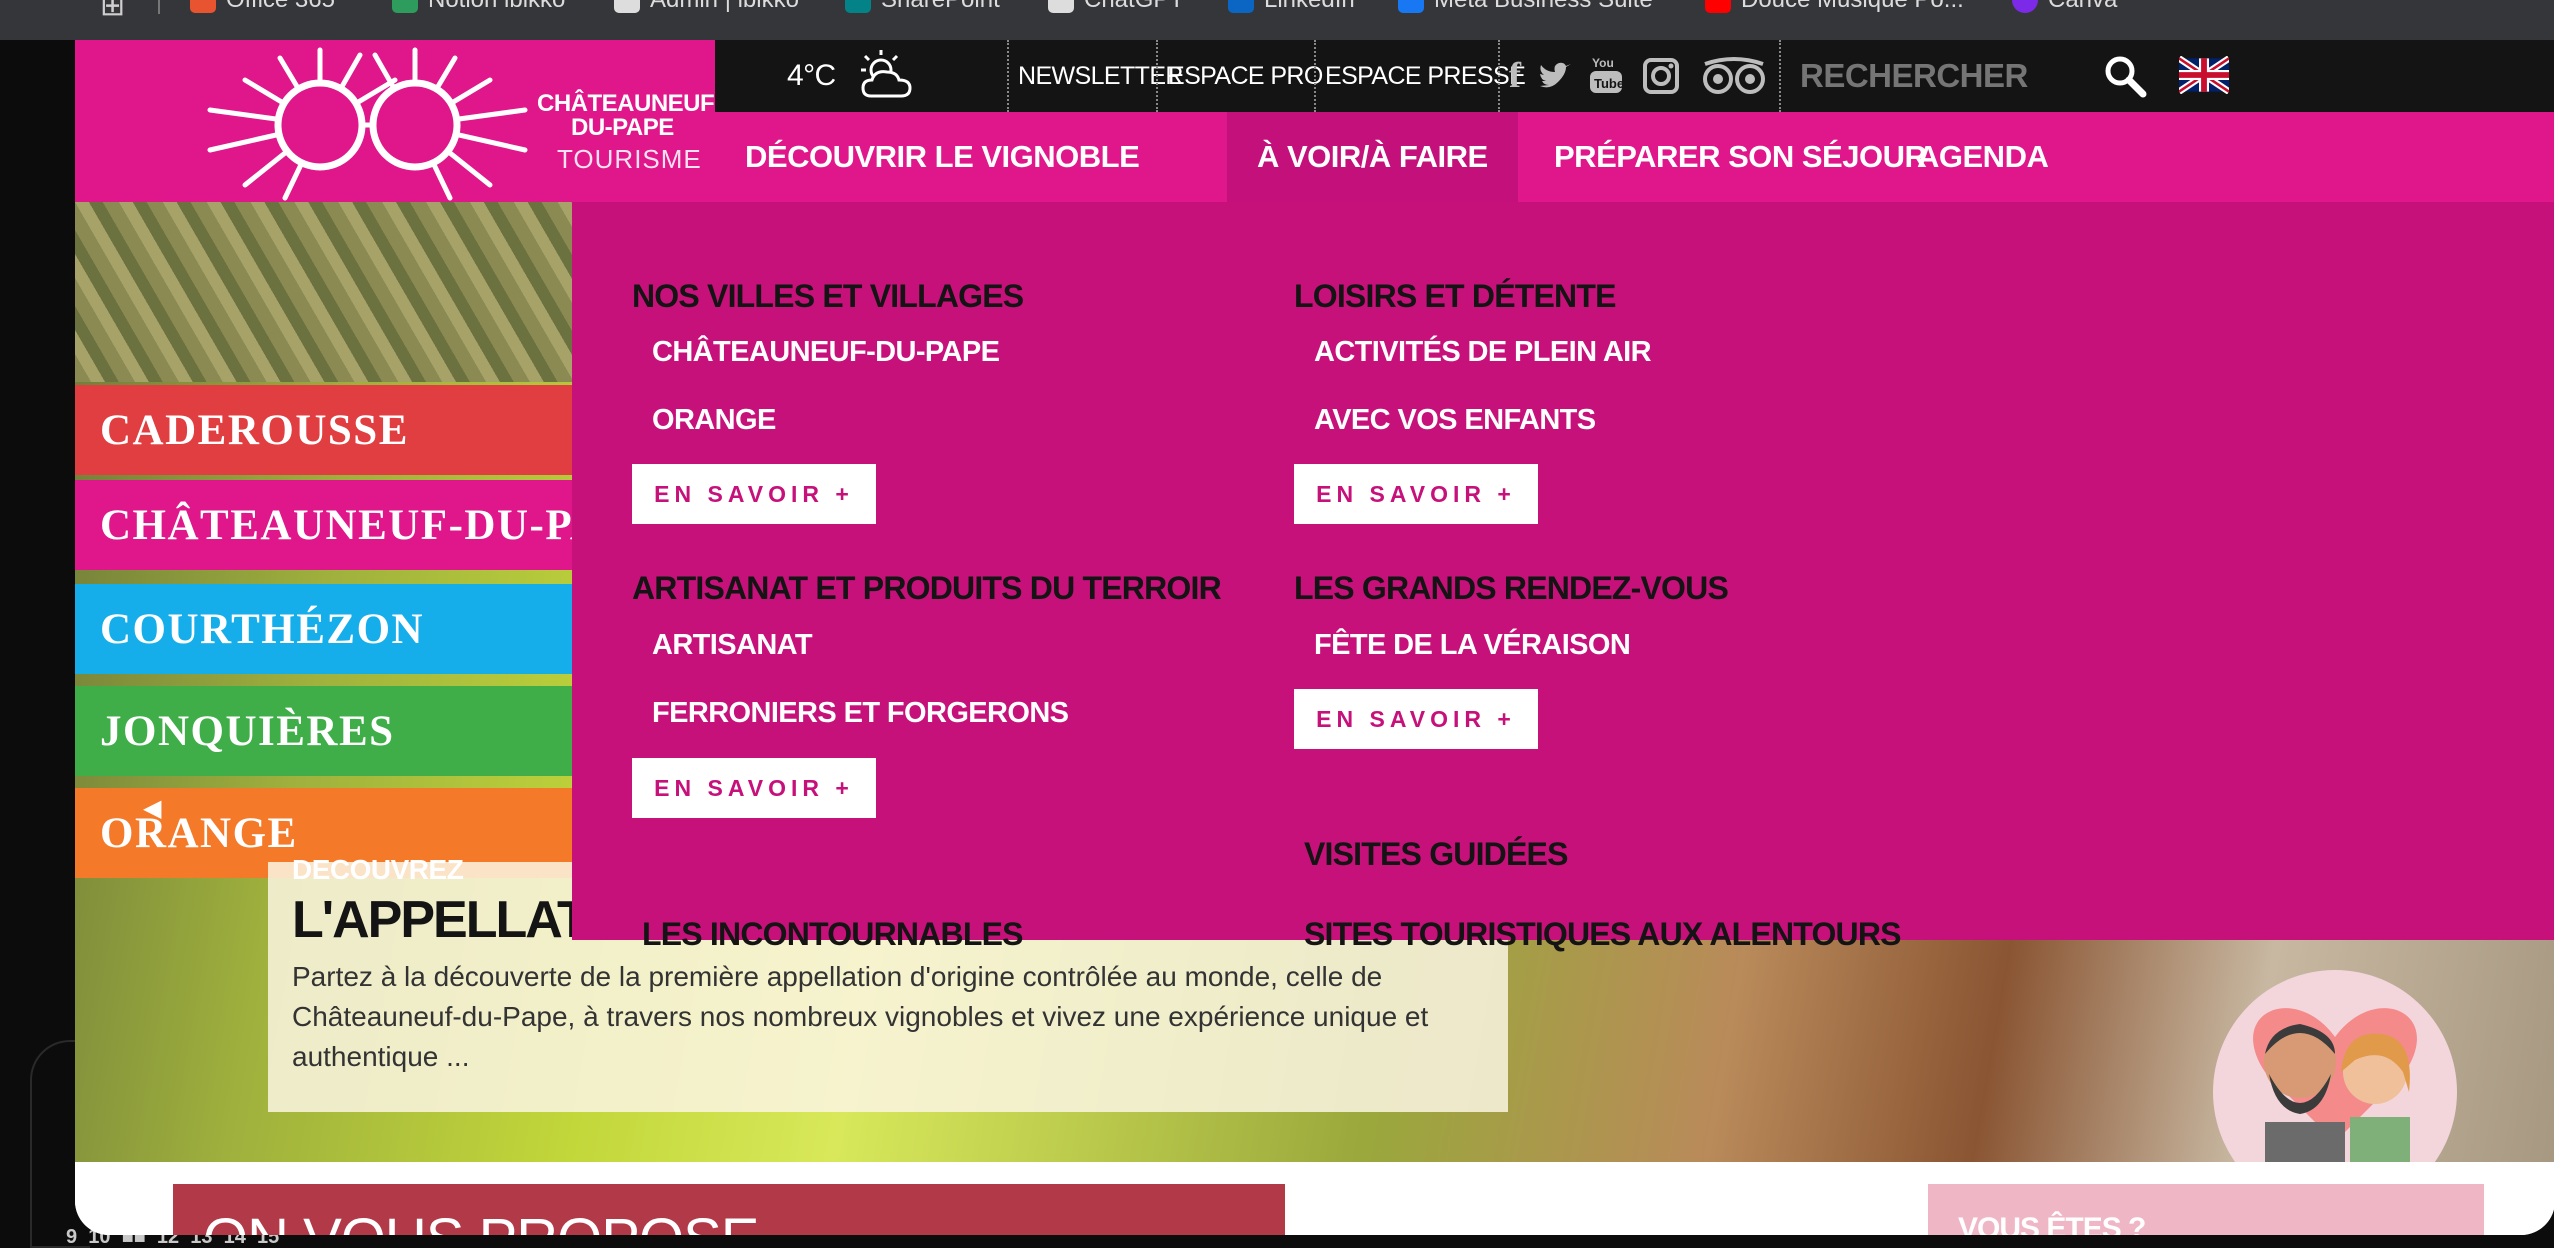 The height and width of the screenshot is (1248, 2554). I want to click on bookmark-item: Office 365, so click(262, 7).